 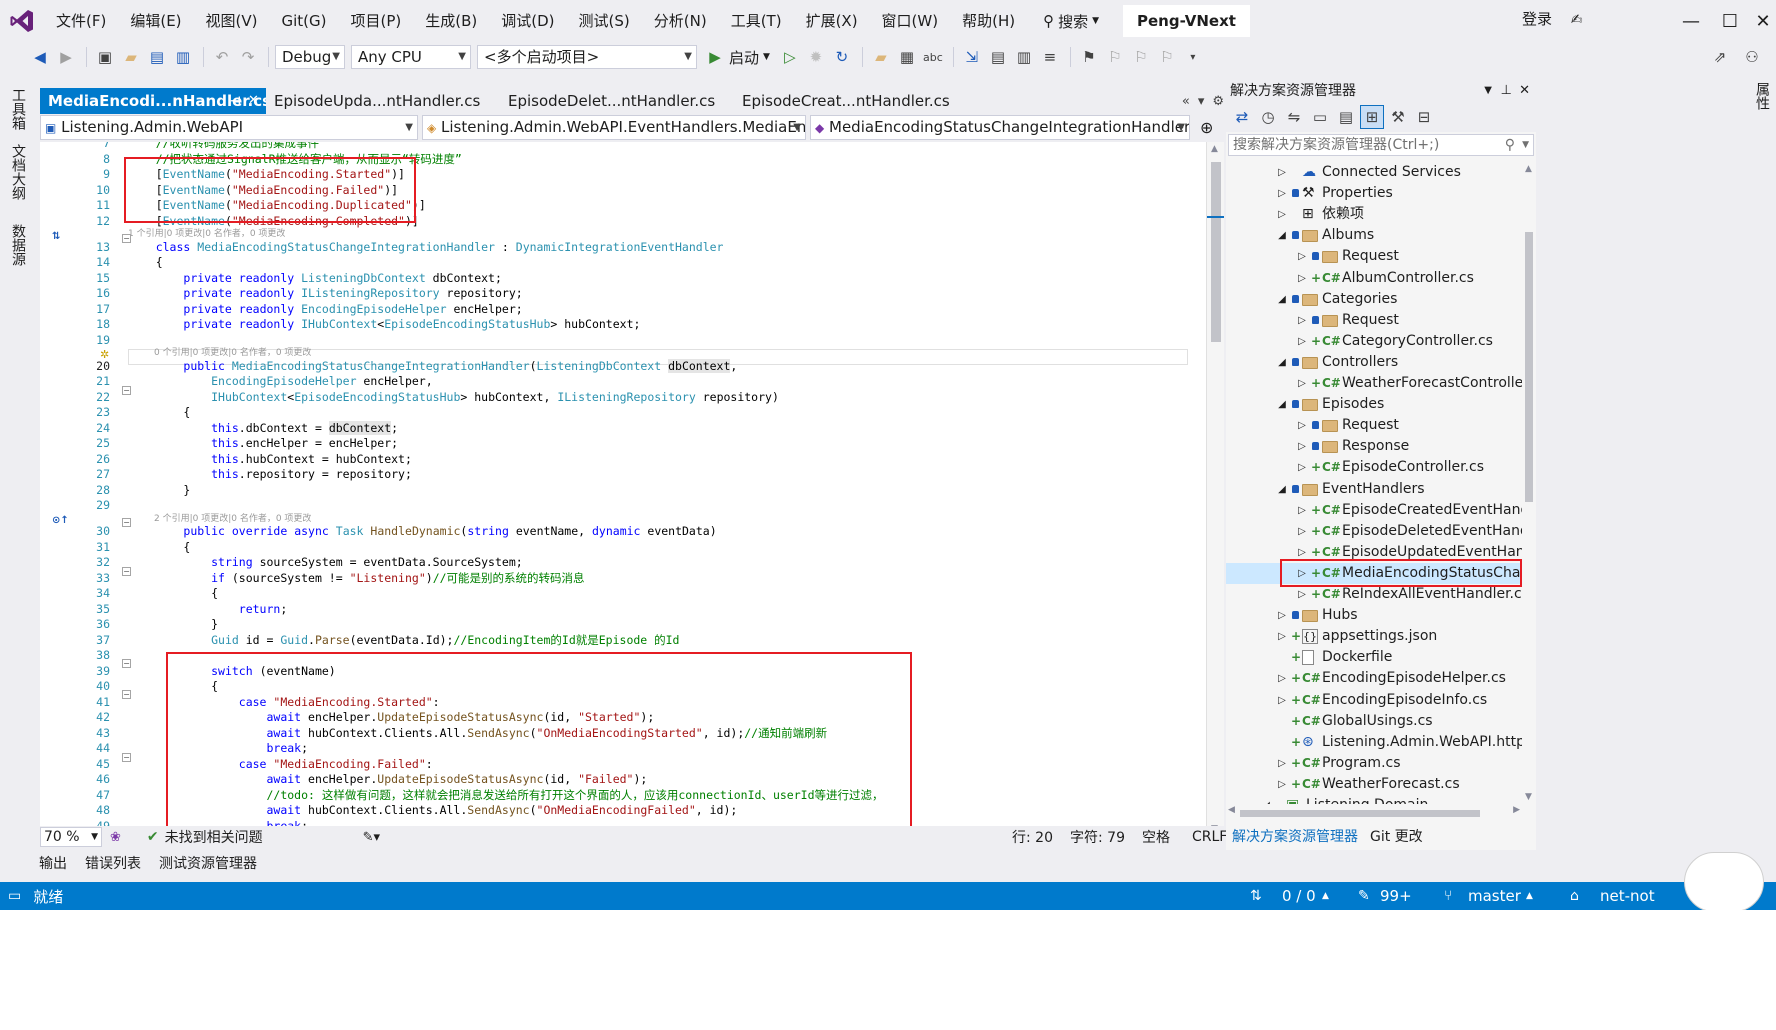 What do you see at coordinates (756, 21) in the screenshot?
I see `menu-item: 工具(T)` at bounding box center [756, 21].